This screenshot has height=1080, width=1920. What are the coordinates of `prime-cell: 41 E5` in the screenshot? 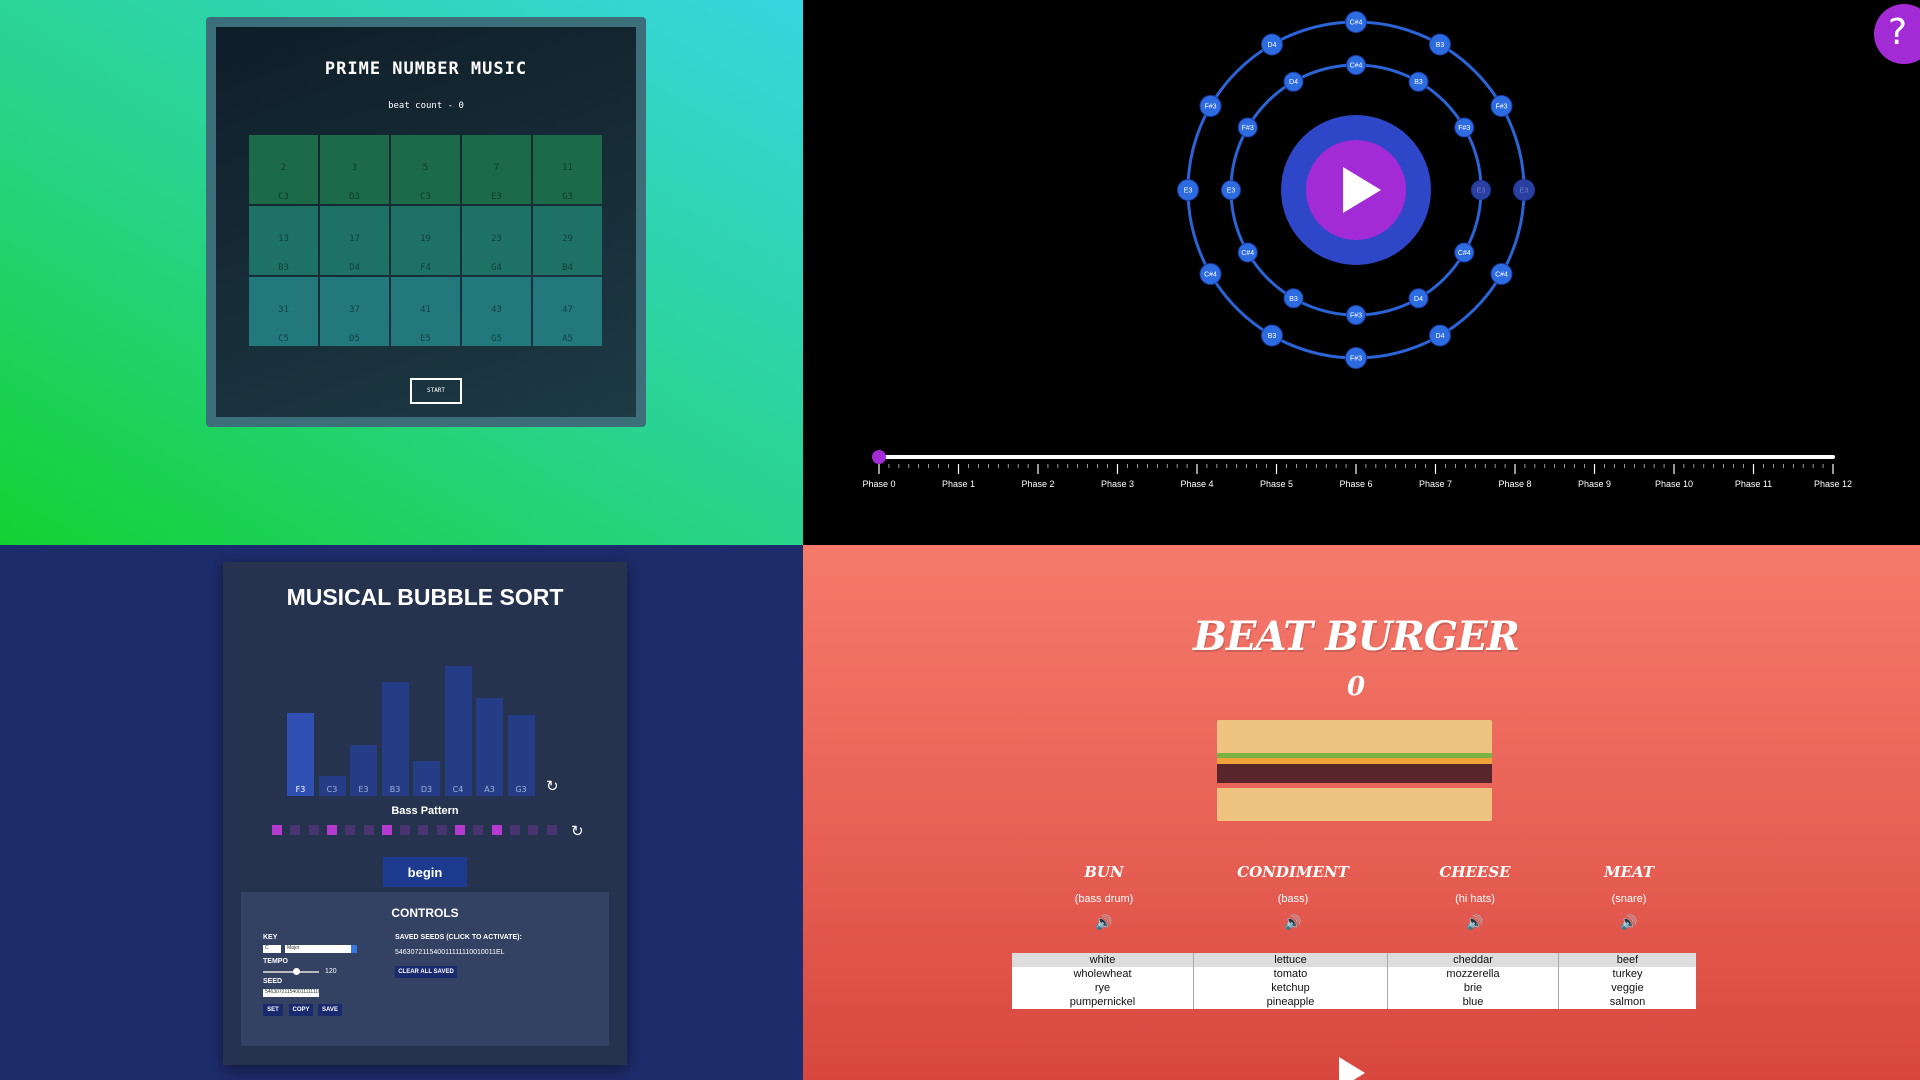 It's located at (425, 311).